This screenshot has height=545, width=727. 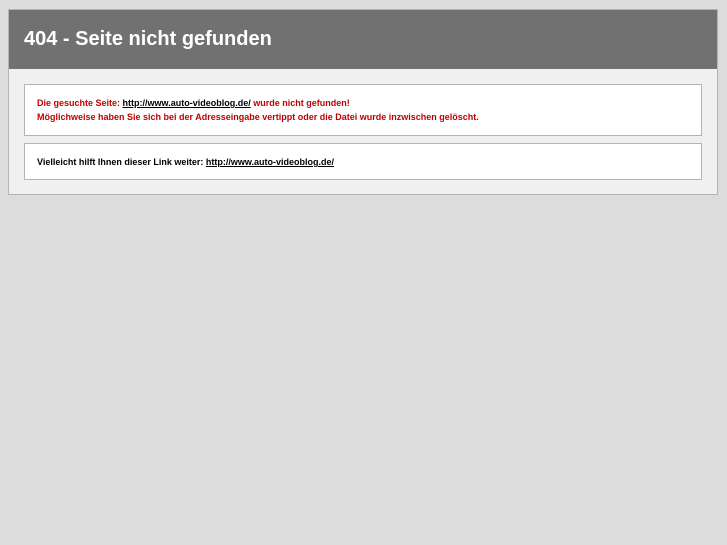 I want to click on error-prefix: Die gesuchte Seite:, so click(x=79, y=103).